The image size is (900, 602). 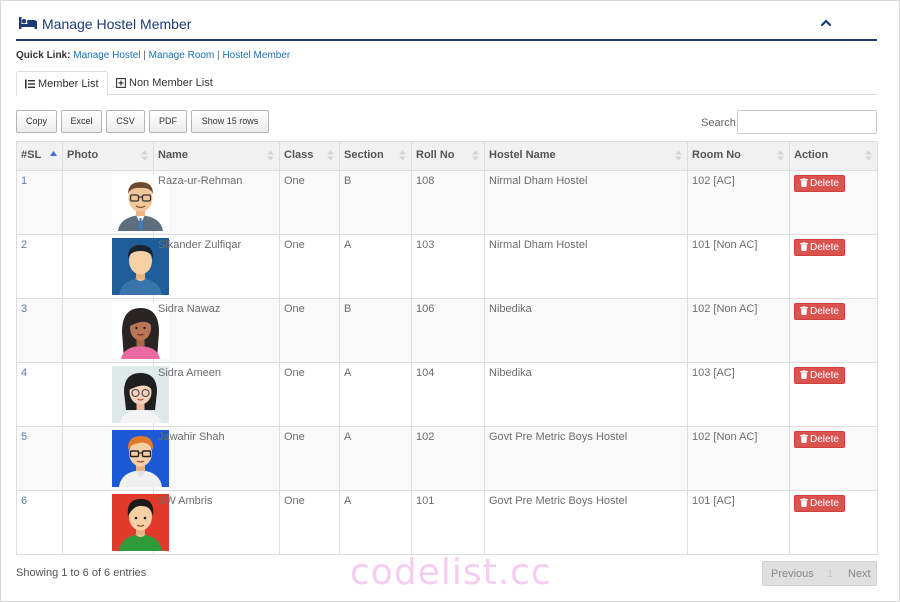 What do you see at coordinates (792, 574) in the screenshot?
I see `previous-button: Previous` at bounding box center [792, 574].